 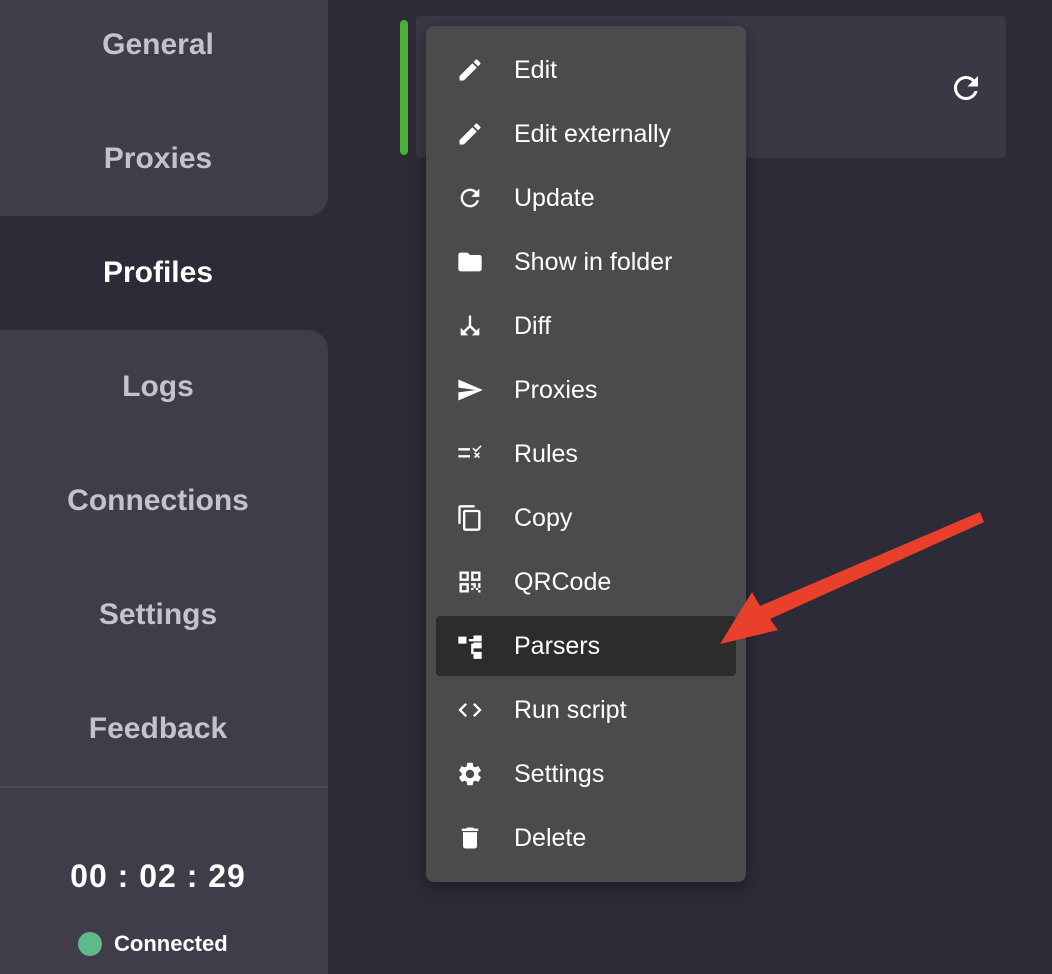 I want to click on sidebar-item-label: Logs, so click(x=158, y=386).